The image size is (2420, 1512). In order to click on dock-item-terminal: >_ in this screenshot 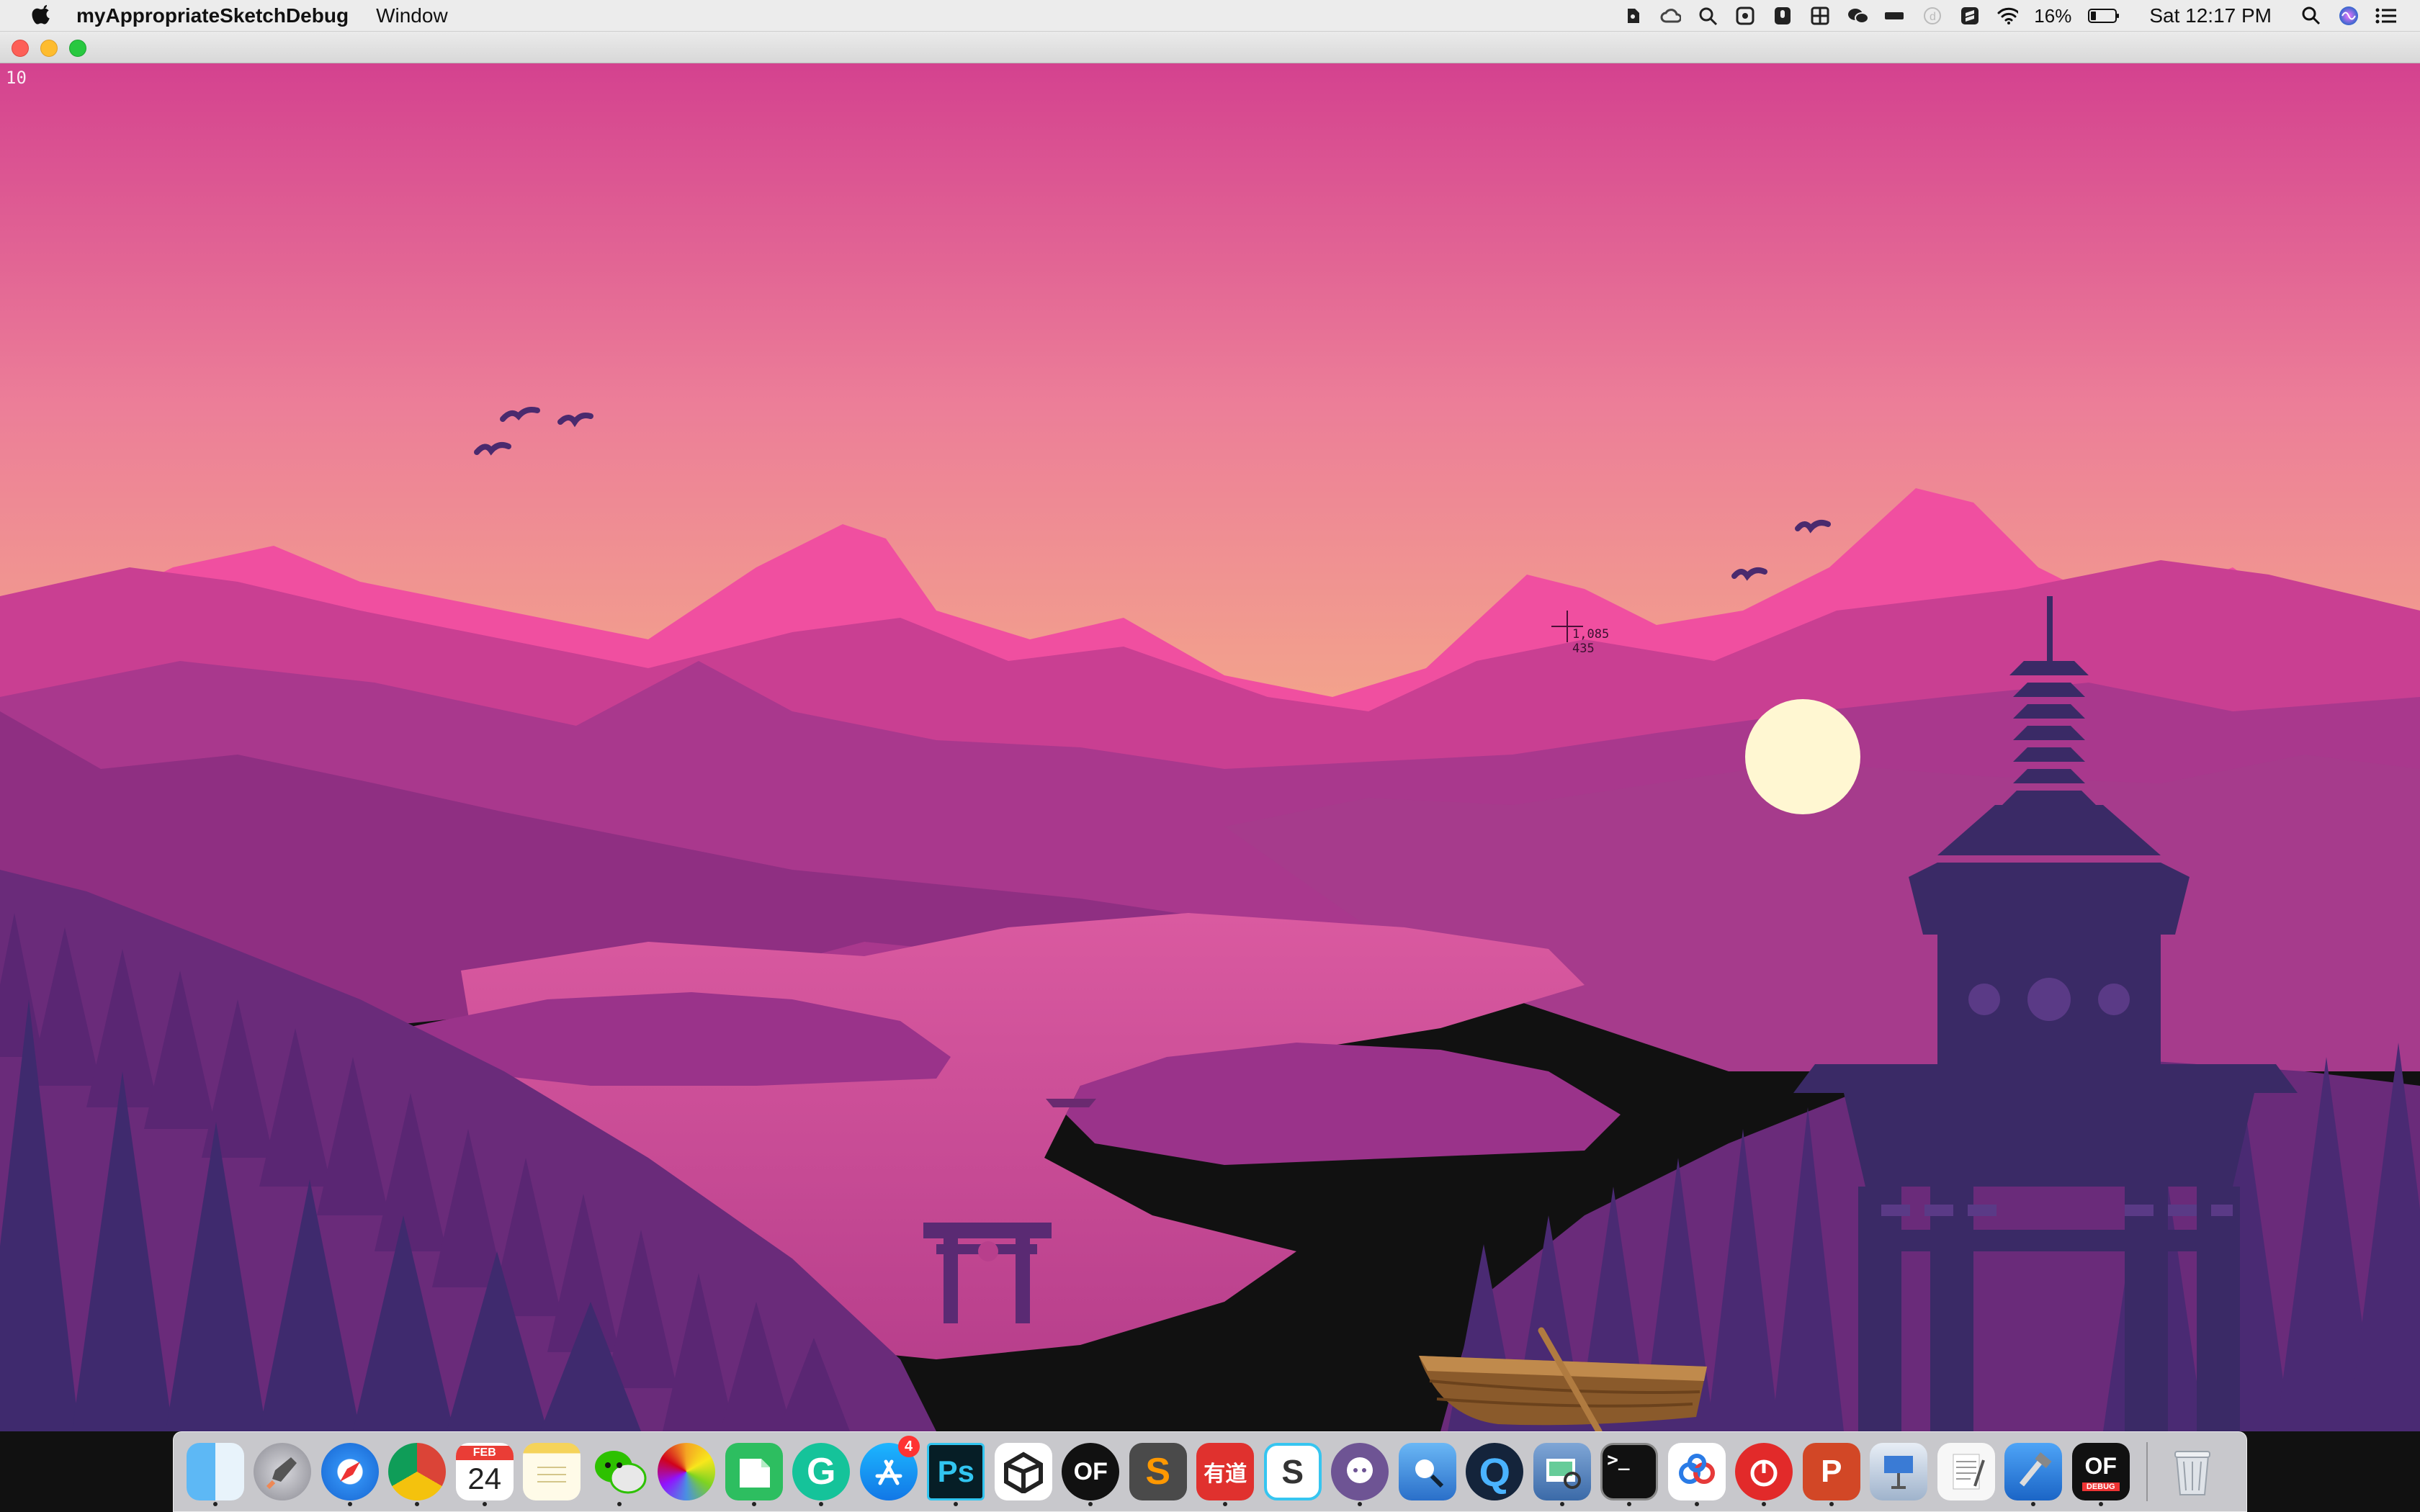, I will do `click(1630, 1472)`.